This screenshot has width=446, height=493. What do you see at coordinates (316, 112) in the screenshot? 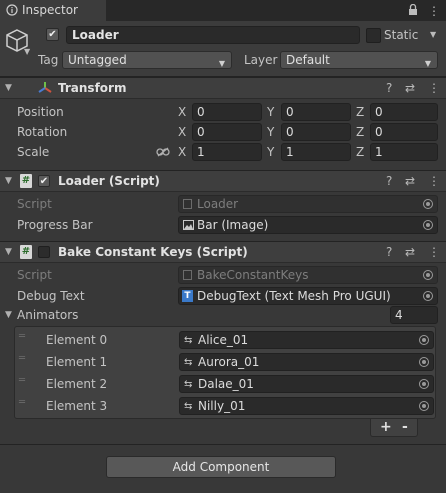
I see `position-y-field: 0` at bounding box center [316, 112].